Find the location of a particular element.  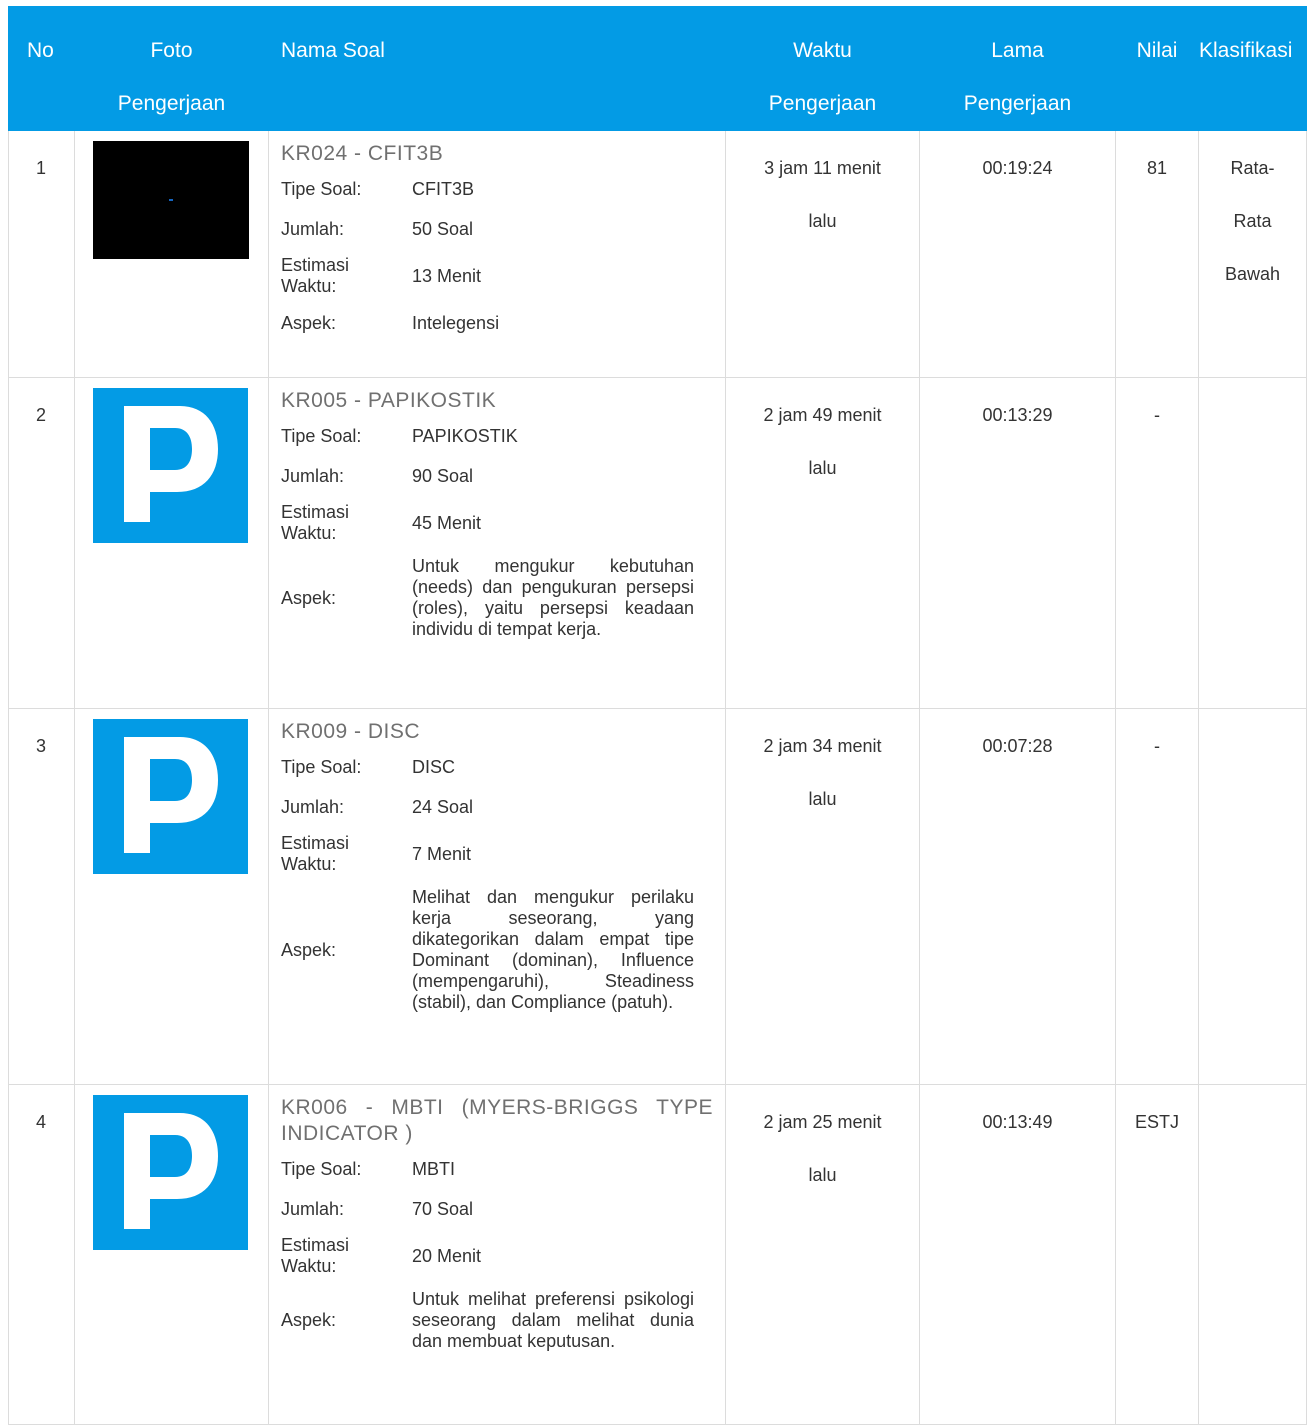

header-waktu: Waktu Pengerjaan is located at coordinates (822, 68).